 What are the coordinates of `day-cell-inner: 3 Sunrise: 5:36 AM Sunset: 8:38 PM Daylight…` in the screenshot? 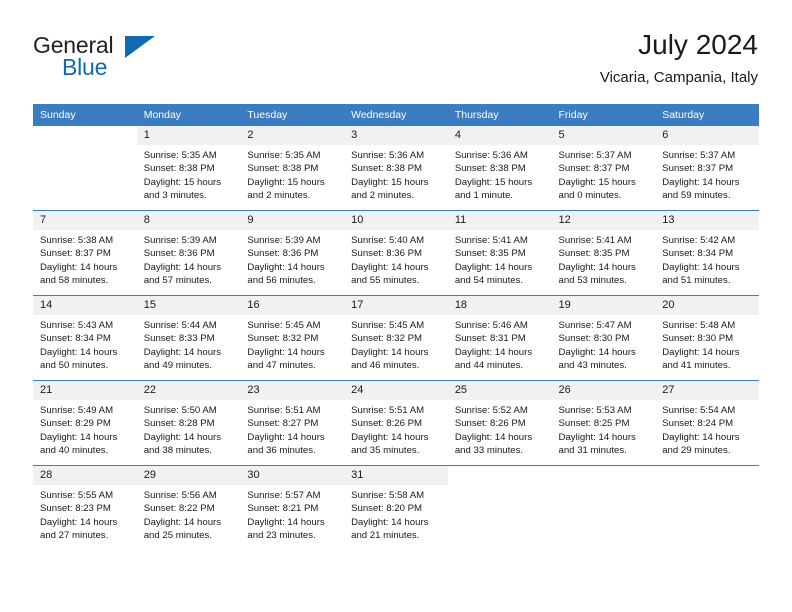 It's located at (396, 168).